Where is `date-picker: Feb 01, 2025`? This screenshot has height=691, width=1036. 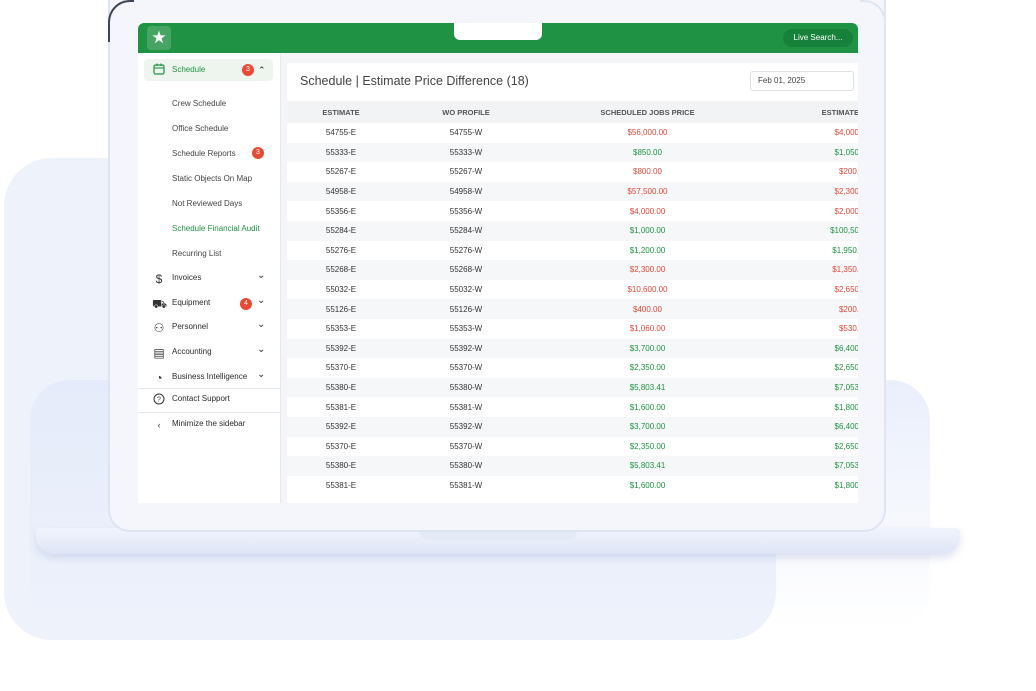 date-picker: Feb 01, 2025 is located at coordinates (802, 81).